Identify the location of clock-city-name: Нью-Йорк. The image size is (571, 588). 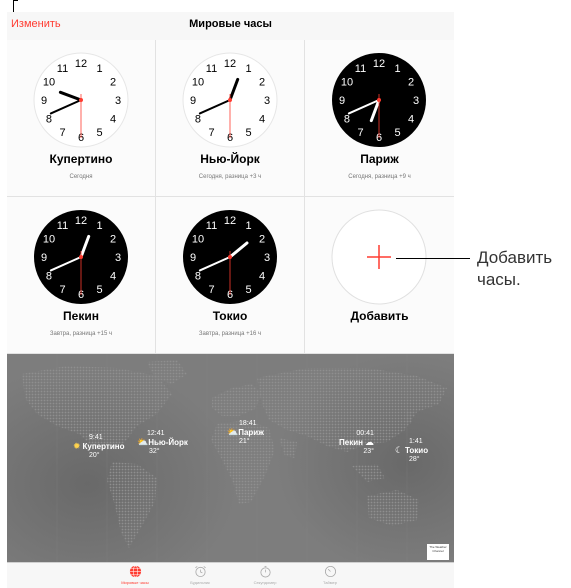
(230, 159).